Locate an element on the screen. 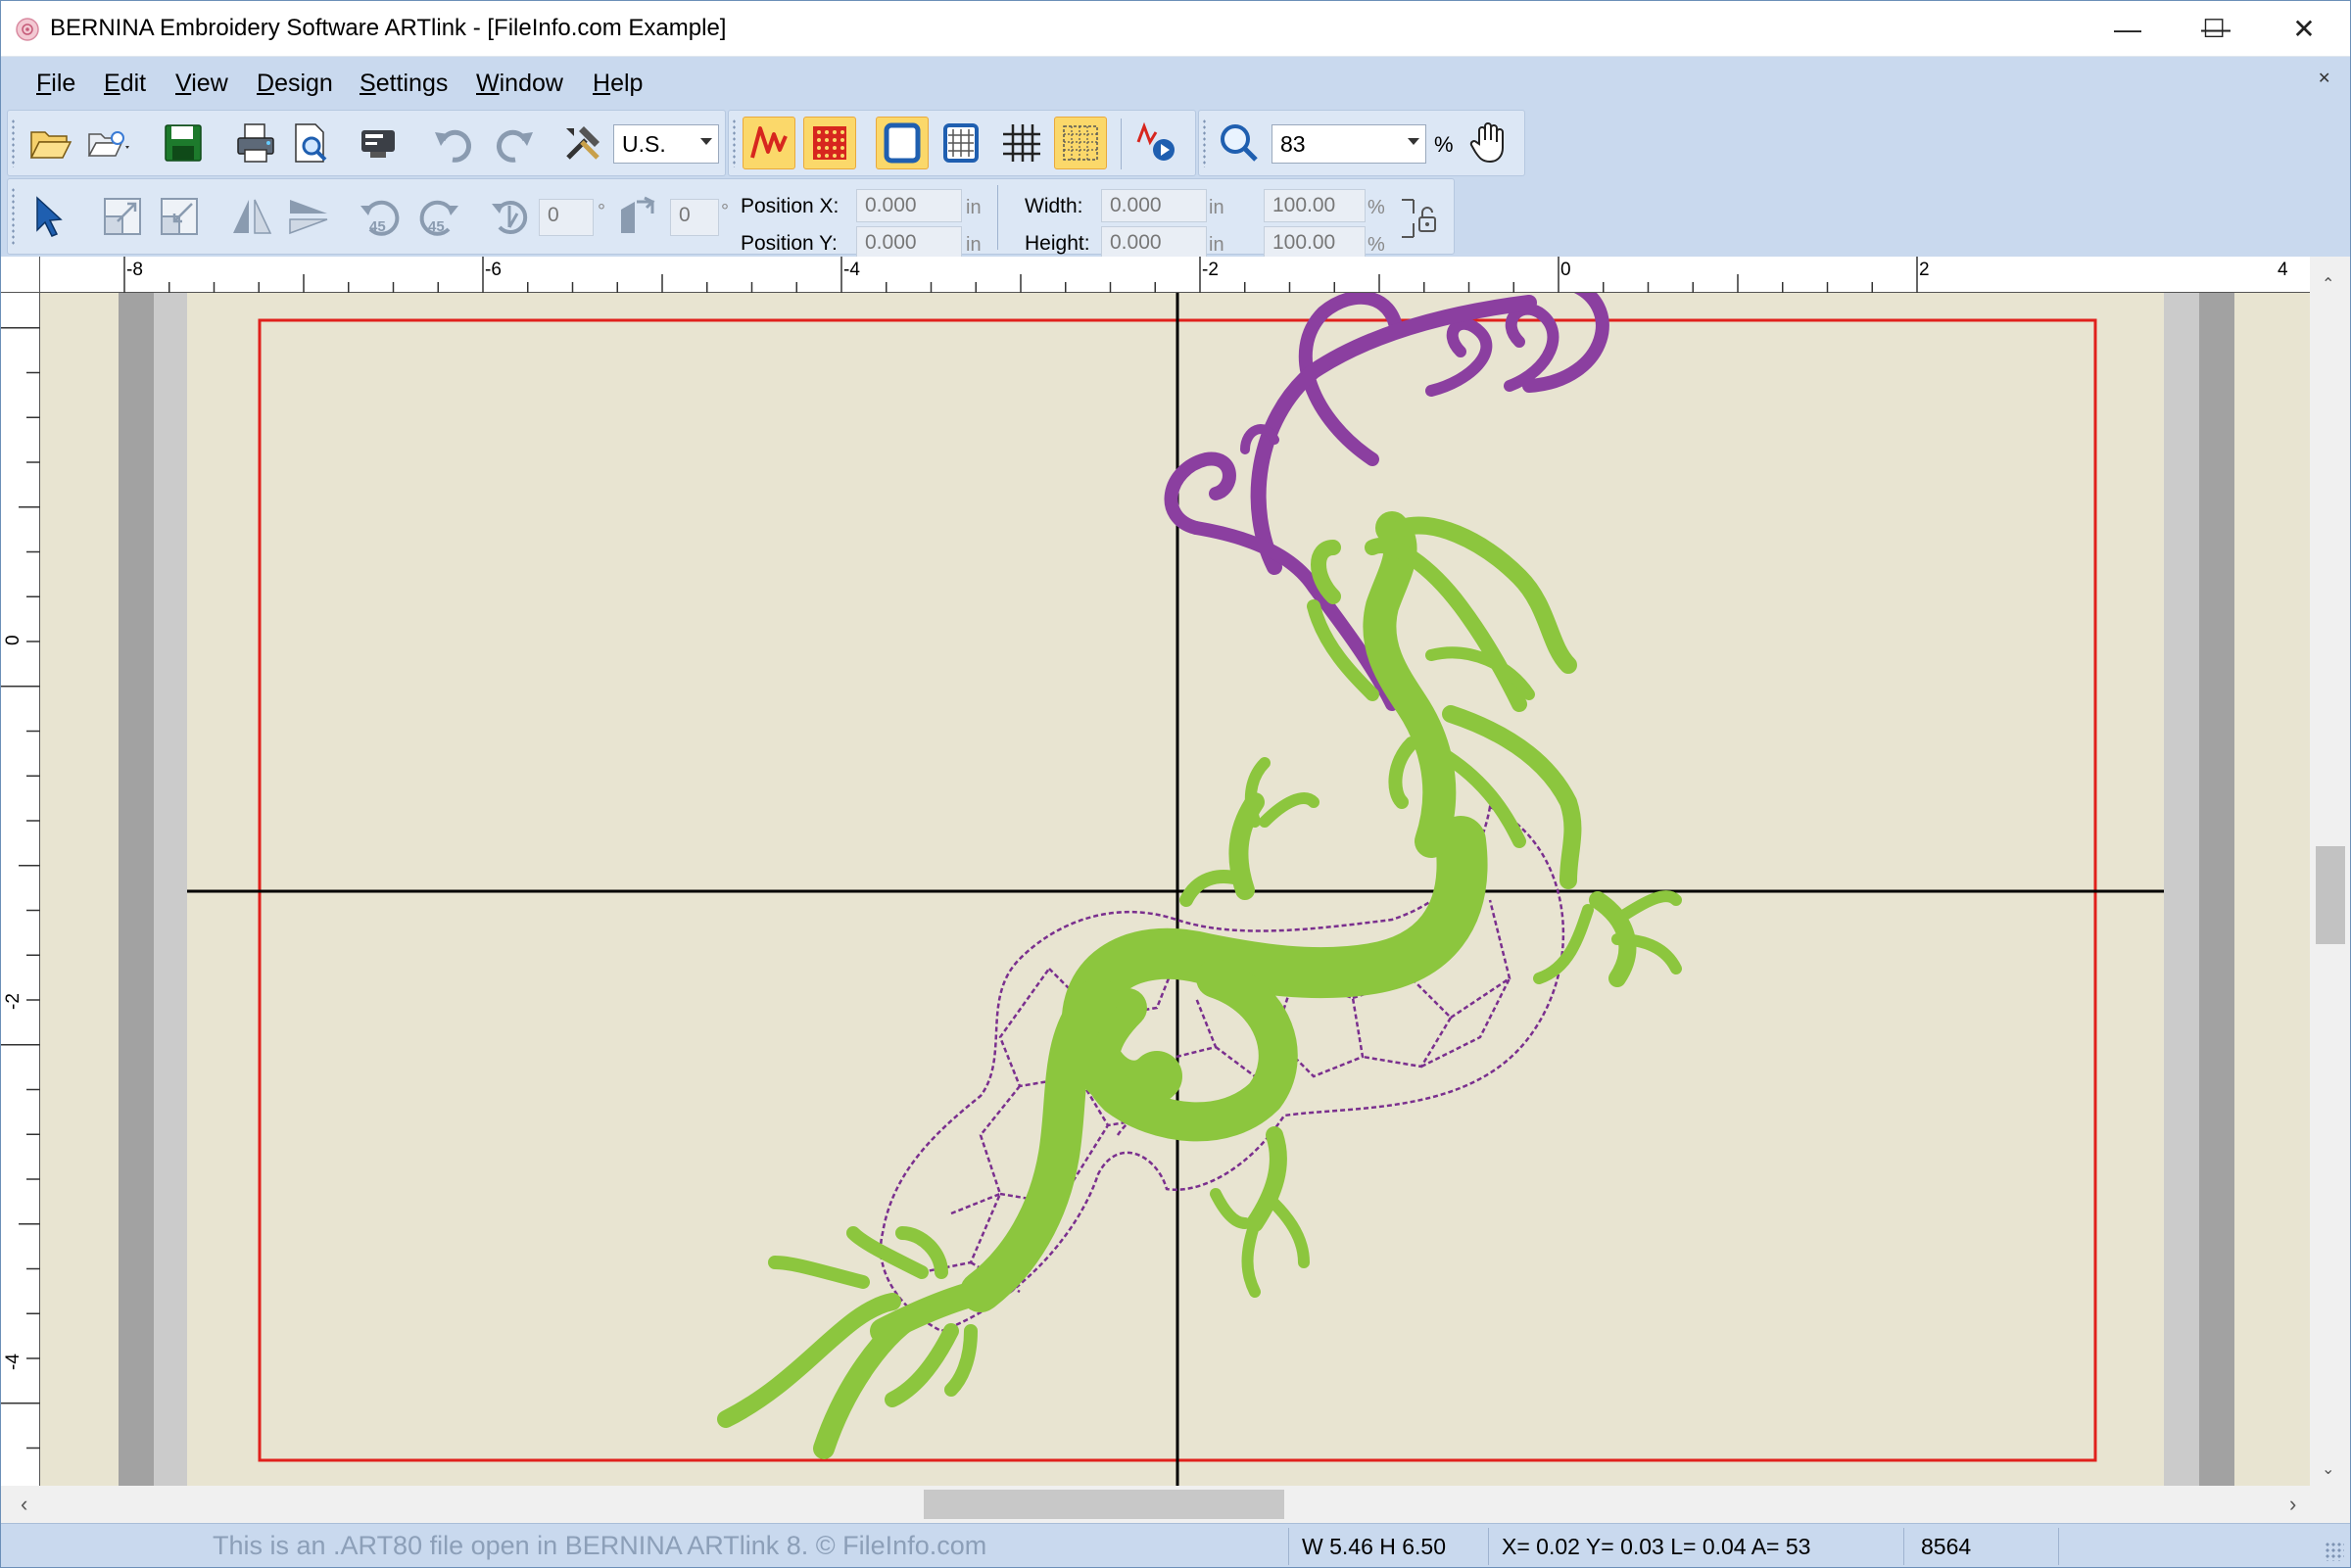 Image resolution: width=2351 pixels, height=1568 pixels. menu-design: Design is located at coordinates (295, 84).